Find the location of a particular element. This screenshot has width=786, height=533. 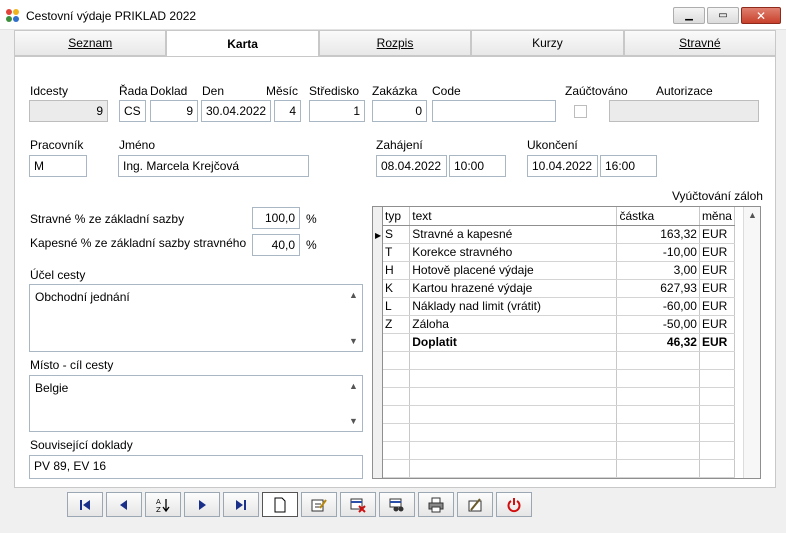

tools-icon is located at coordinates (475, 504).